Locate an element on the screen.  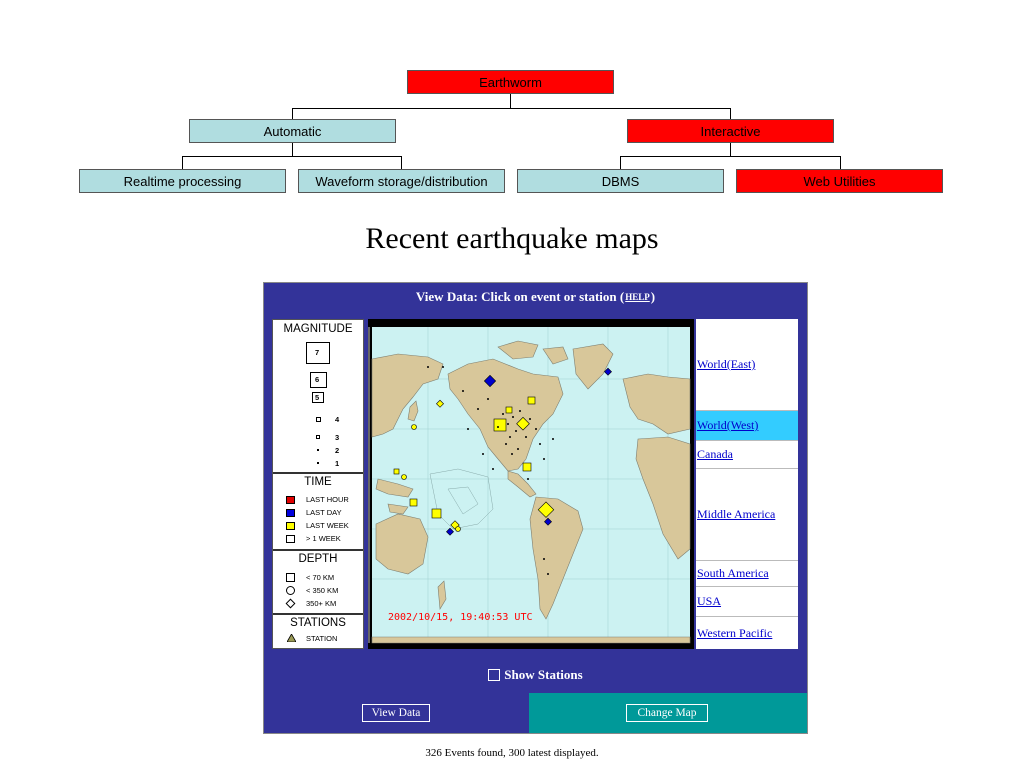
view-data-panel: View Data is located at coordinates (396, 713).